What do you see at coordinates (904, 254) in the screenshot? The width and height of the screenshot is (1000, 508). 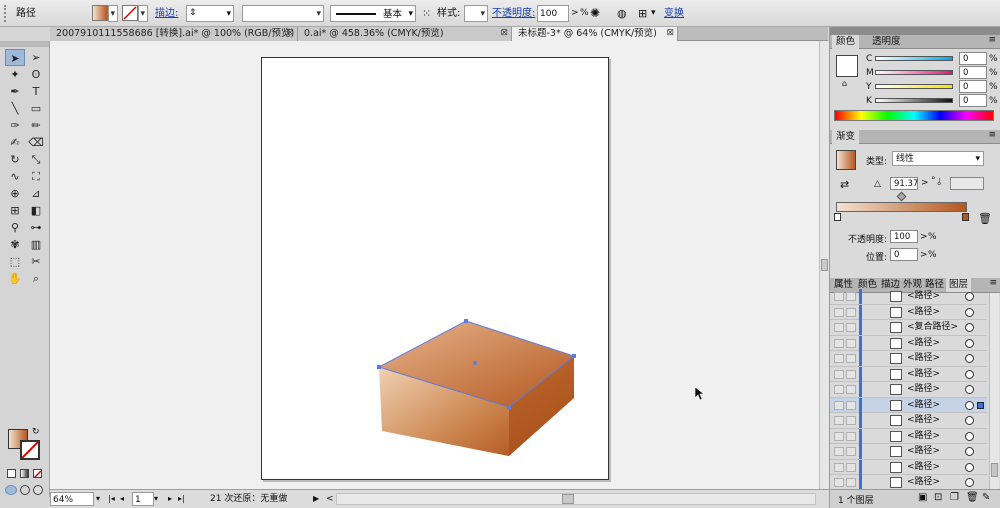 I see `location-input: 0` at bounding box center [904, 254].